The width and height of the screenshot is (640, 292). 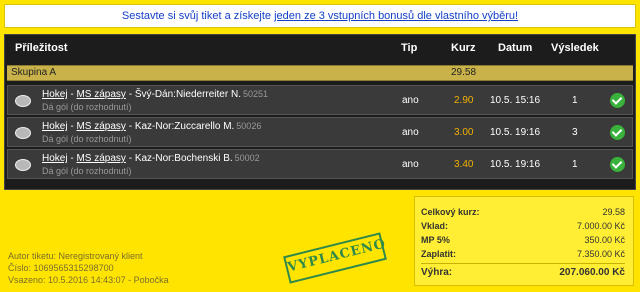 What do you see at coordinates (592, 272) in the screenshot?
I see `win-value: 207.060.00 Kč` at bounding box center [592, 272].